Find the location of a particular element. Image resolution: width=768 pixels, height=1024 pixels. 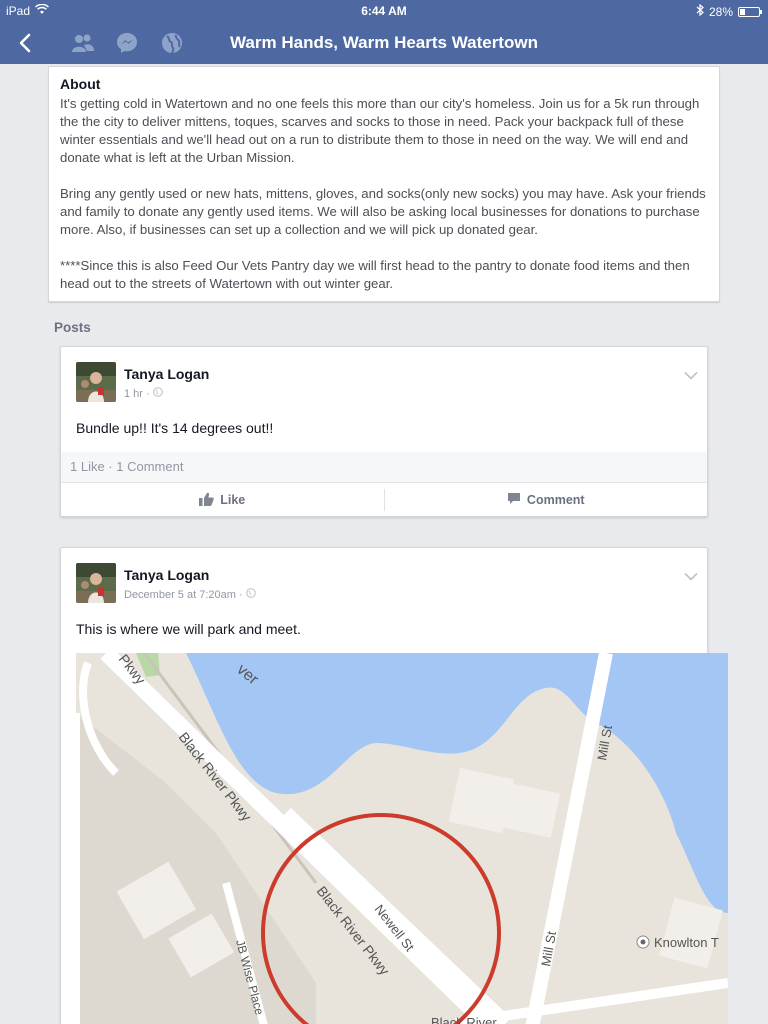

post-meta: 1 hr · is located at coordinates (143, 393).